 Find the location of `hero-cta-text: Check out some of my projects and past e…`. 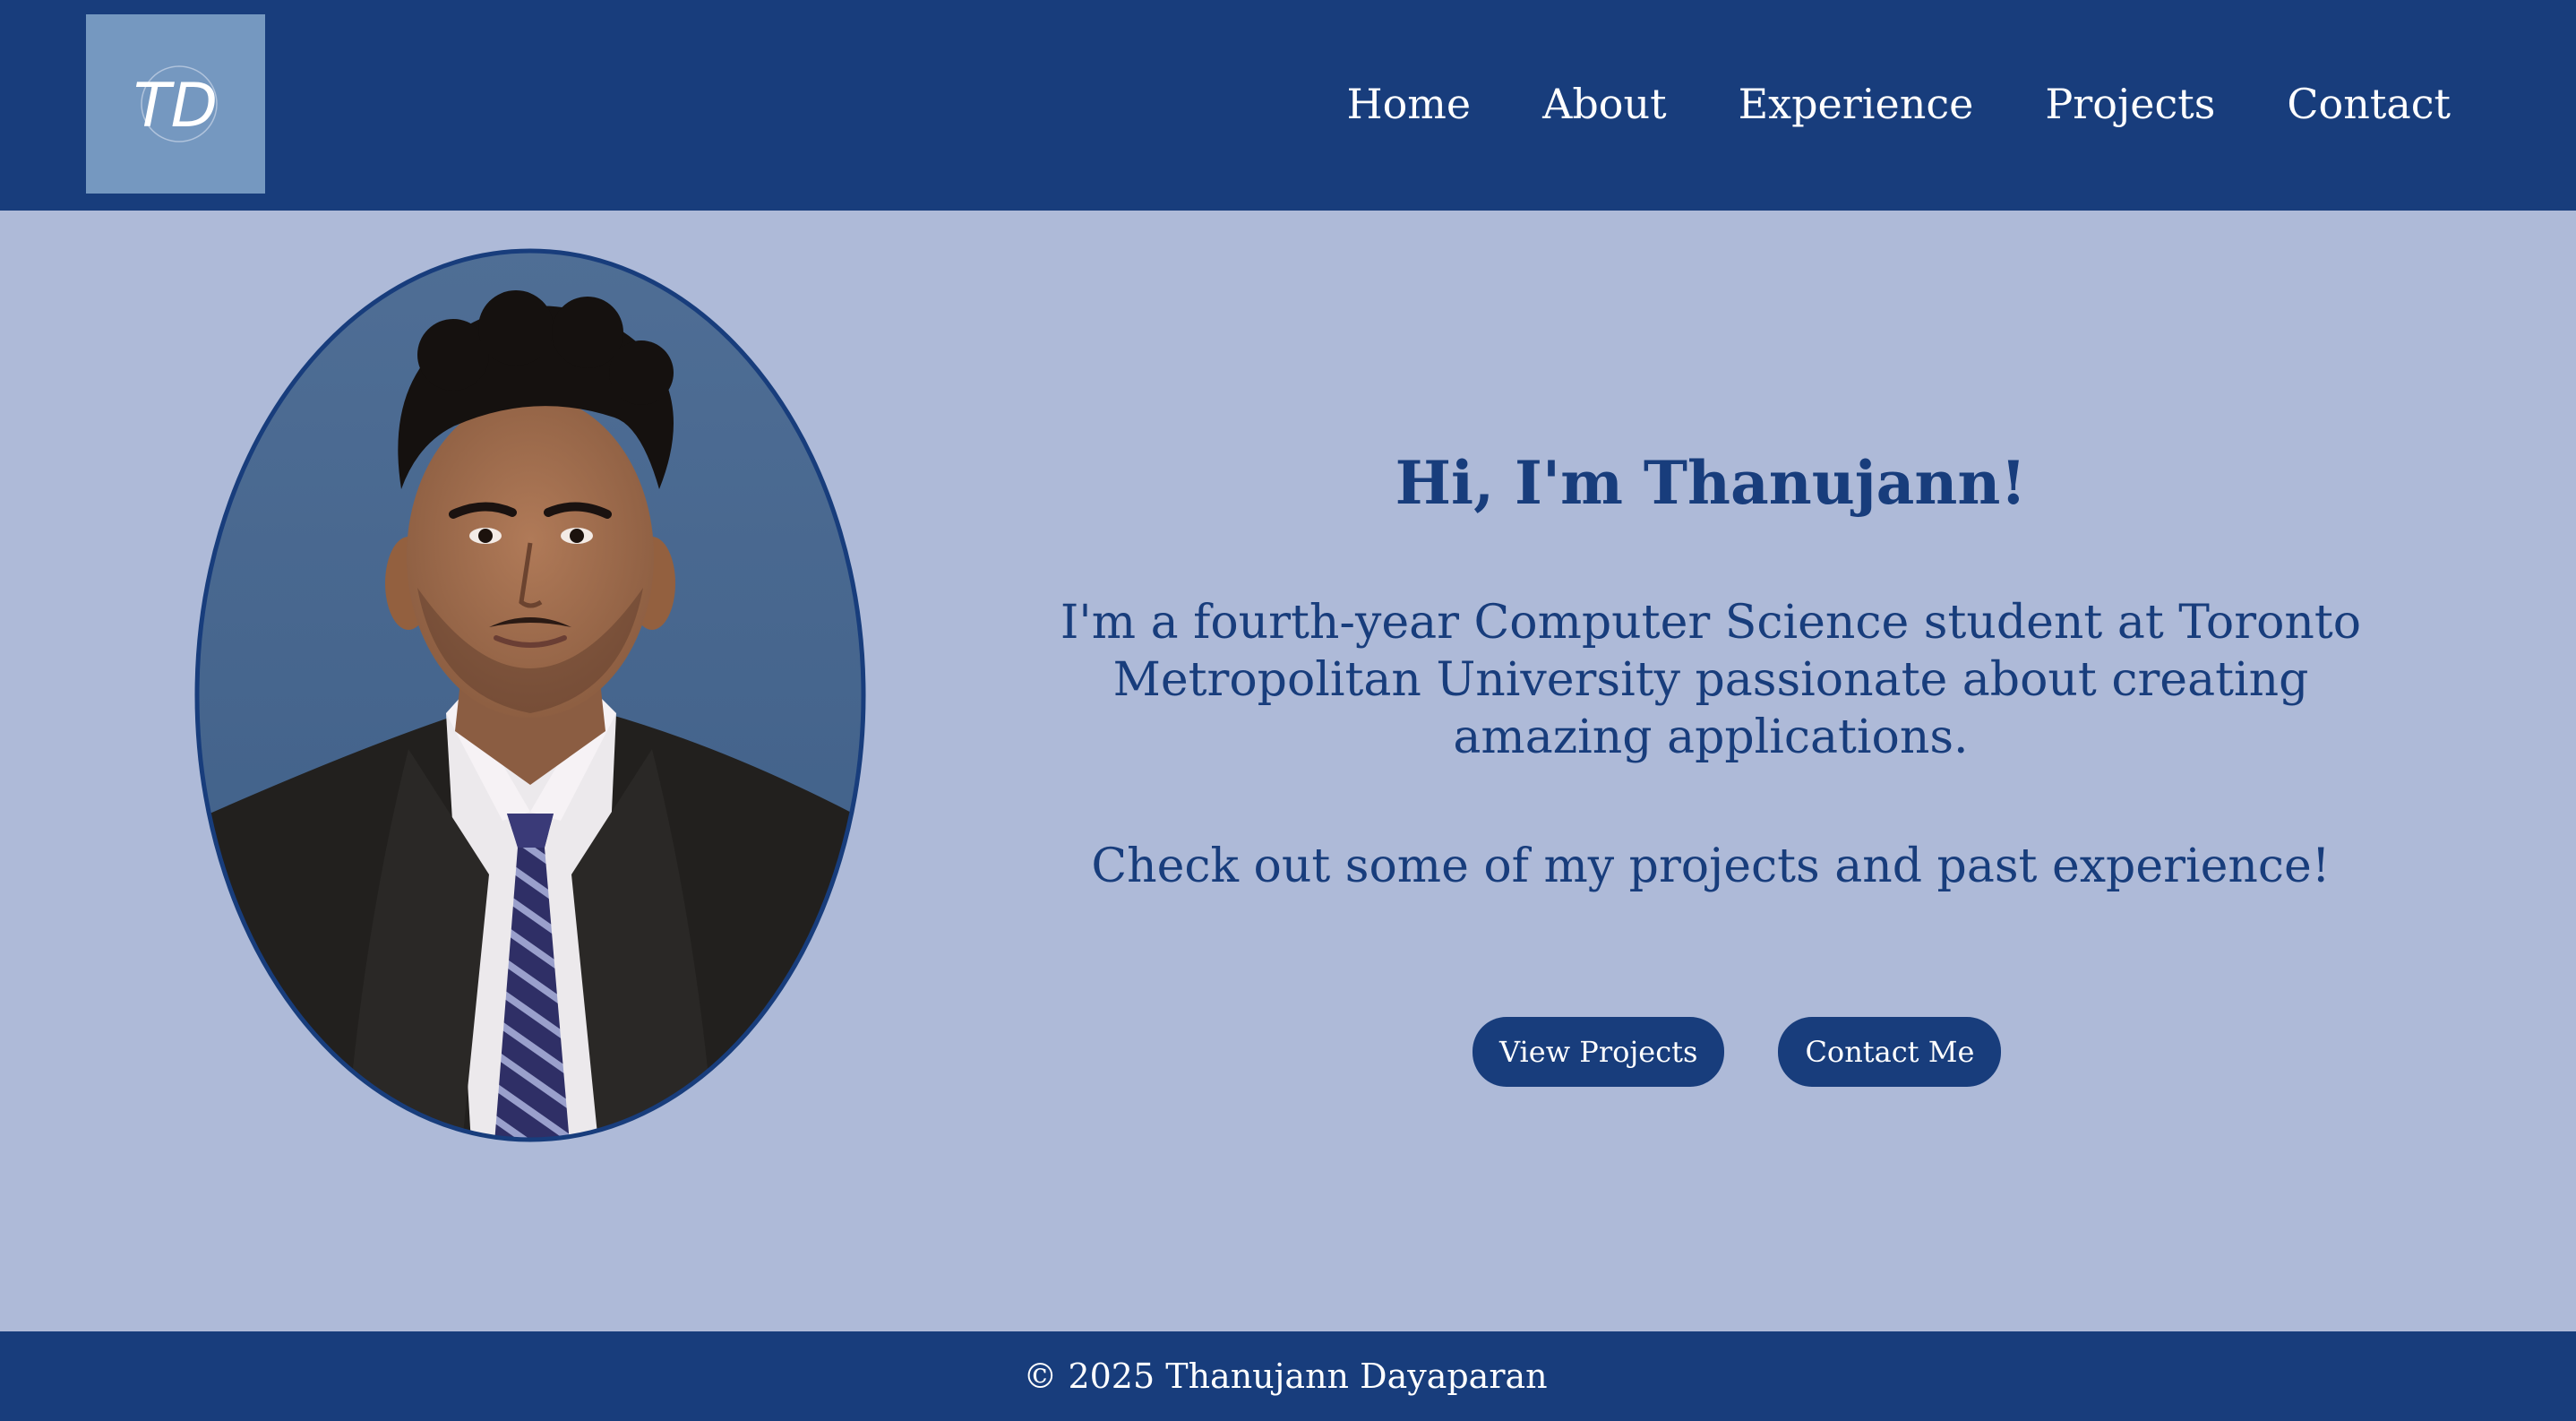

hero-cta-text: Check out some of my projects and past e… is located at coordinates (1711, 867).